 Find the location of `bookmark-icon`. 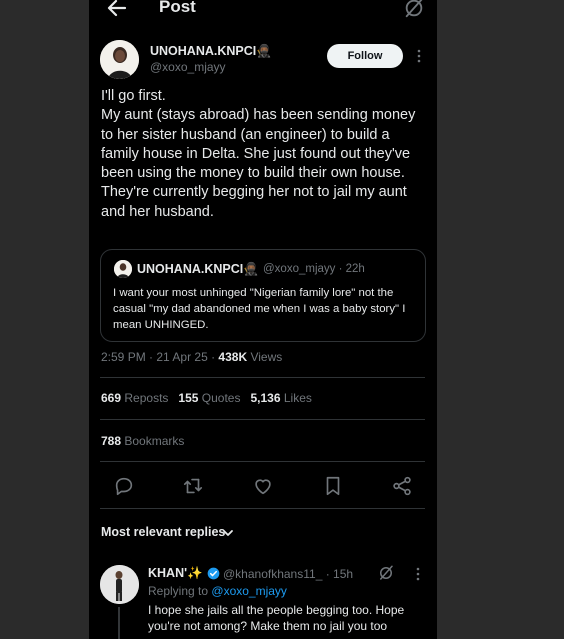

bookmark-icon is located at coordinates (333, 486).